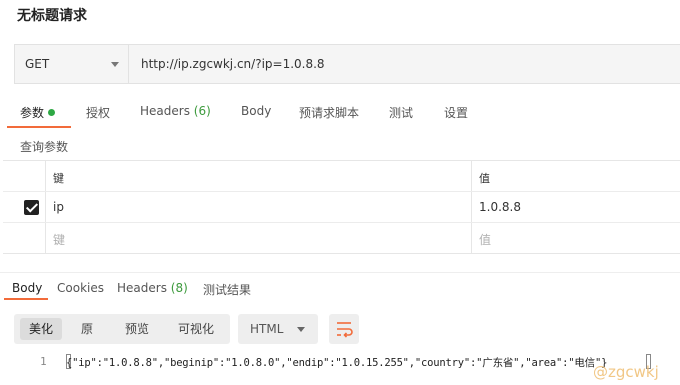 This screenshot has height=385, width=680. Describe the element at coordinates (39, 127) in the screenshot. I see `active-tab-indicator` at that location.